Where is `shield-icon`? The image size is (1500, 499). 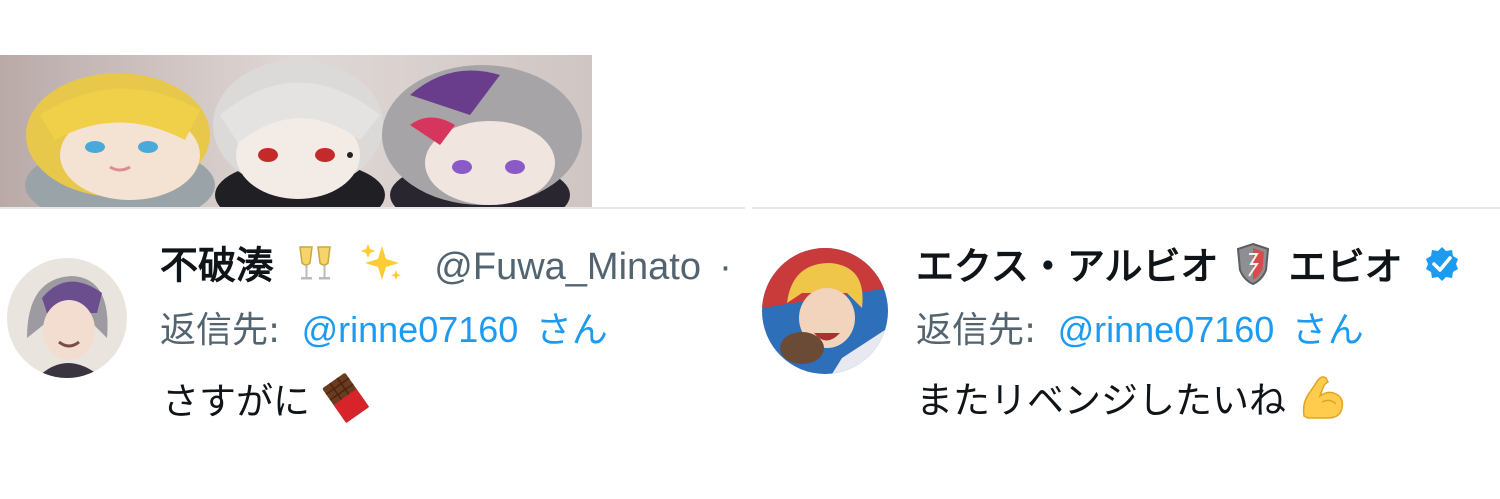 shield-icon is located at coordinates (1253, 269).